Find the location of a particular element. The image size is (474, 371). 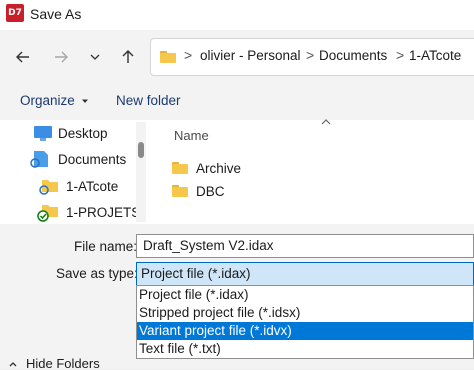

desktop-icon is located at coordinates (43, 133).